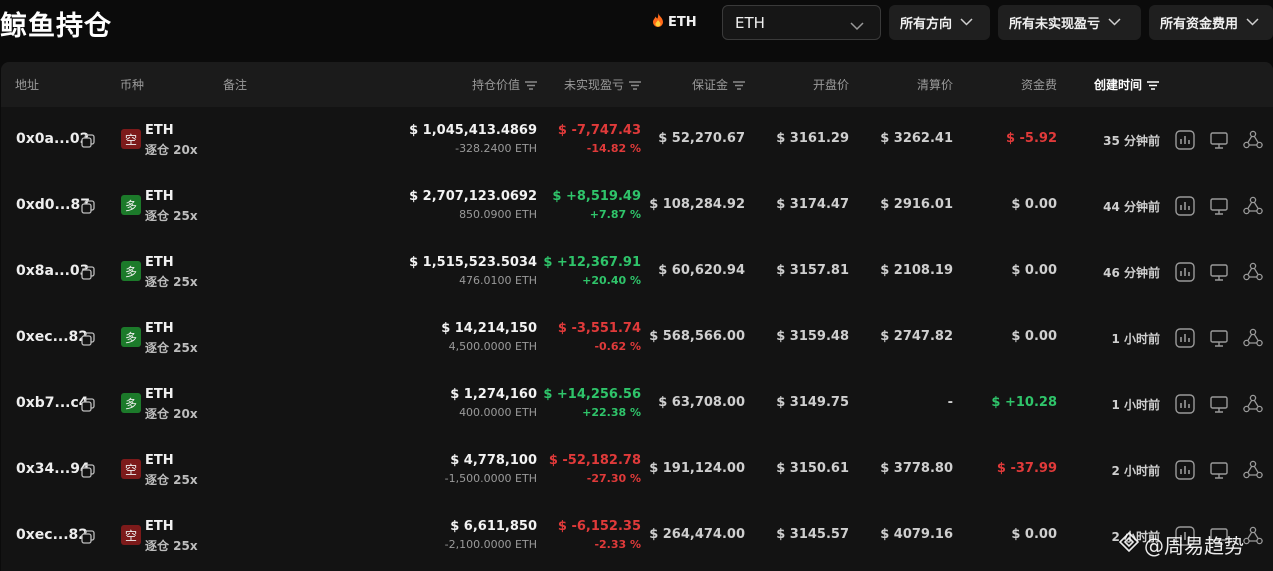 This screenshot has height=571, width=1273. I want to click on chevron-down-icon, so click(857, 26).